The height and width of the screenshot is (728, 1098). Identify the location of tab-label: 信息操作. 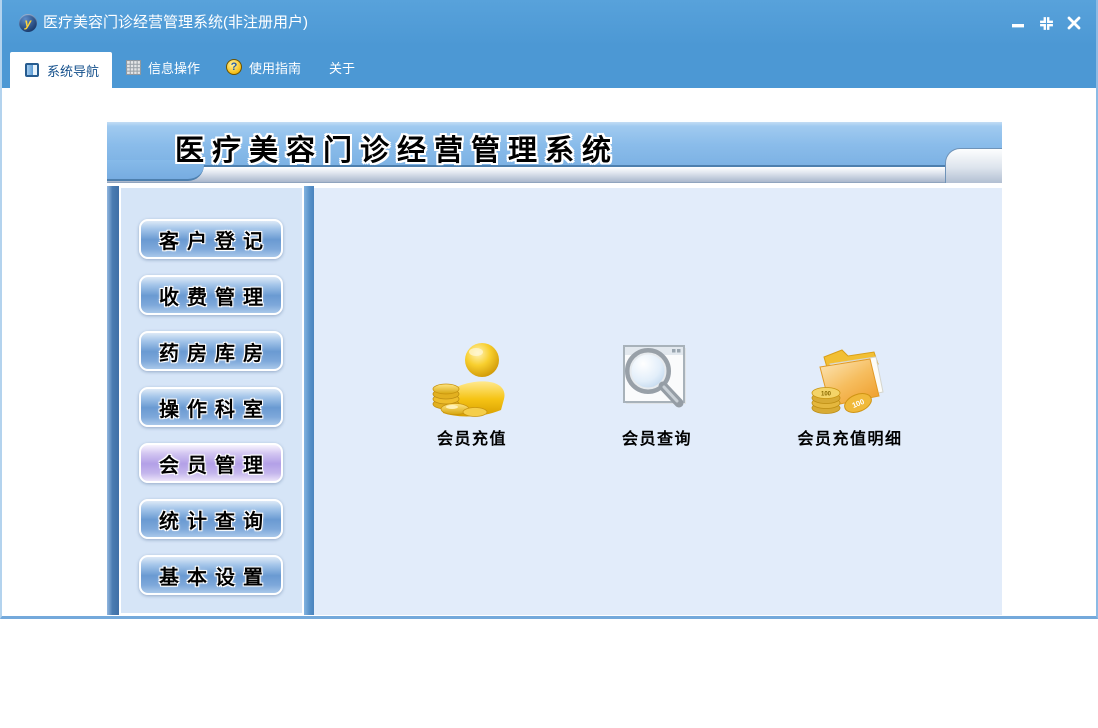
(174, 68).